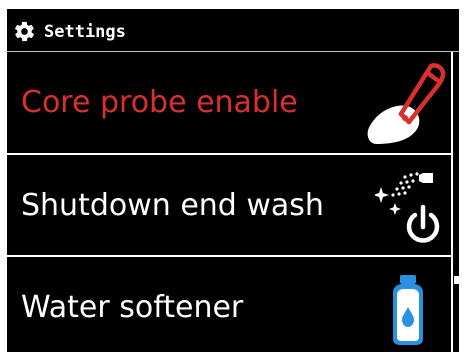 This screenshot has height=352, width=466. I want to click on gear-icon, so click(24, 31).